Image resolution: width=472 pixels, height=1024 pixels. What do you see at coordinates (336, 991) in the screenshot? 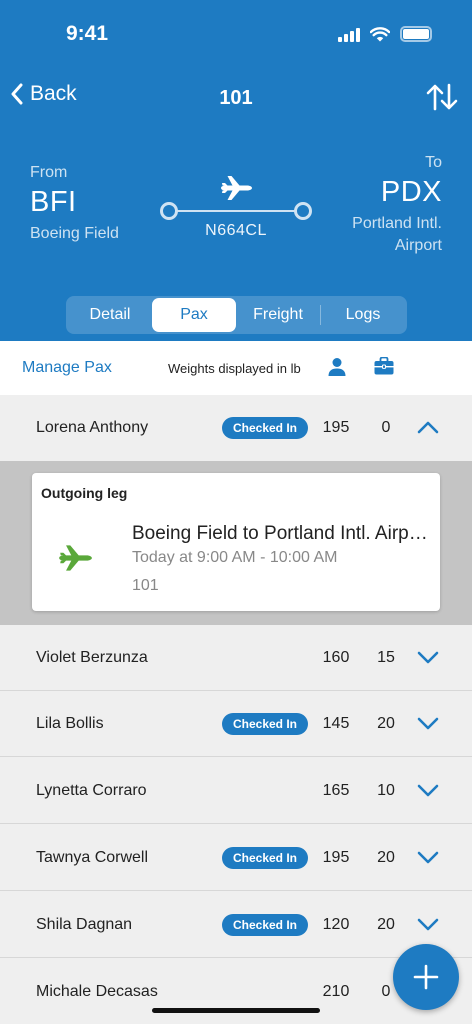
I see `passenger-weight: 210` at bounding box center [336, 991].